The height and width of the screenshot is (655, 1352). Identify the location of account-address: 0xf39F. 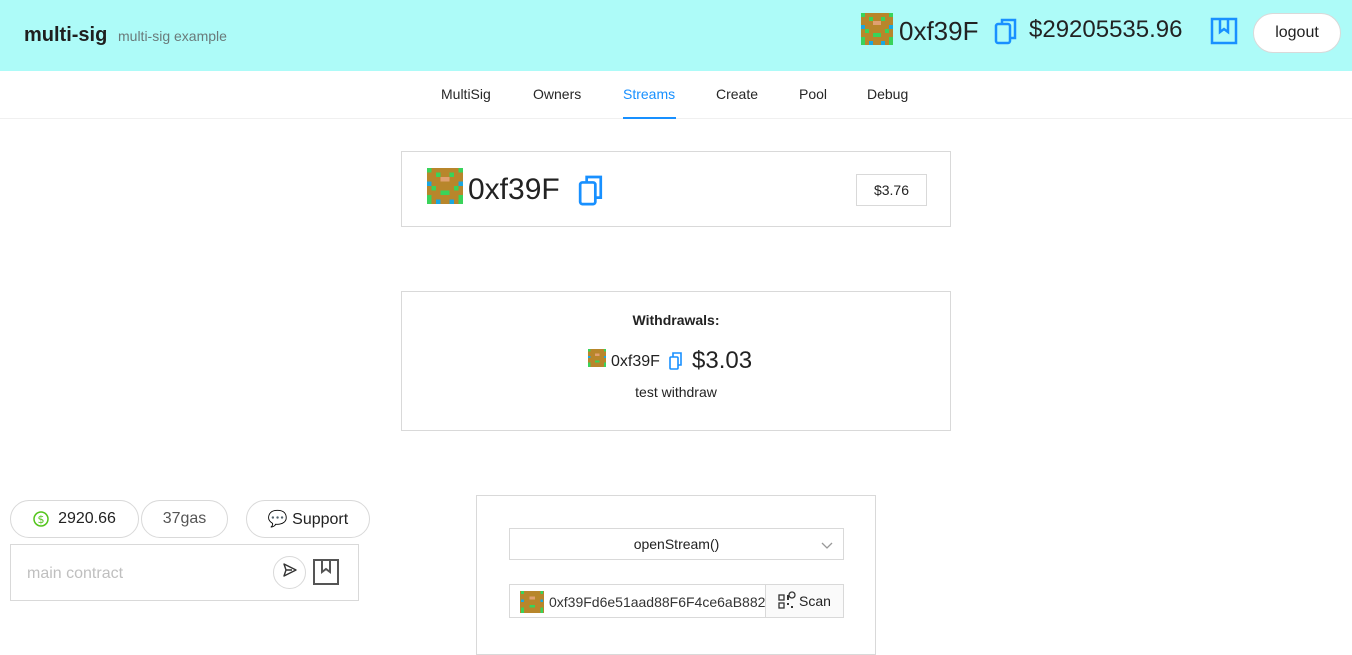
(514, 190).